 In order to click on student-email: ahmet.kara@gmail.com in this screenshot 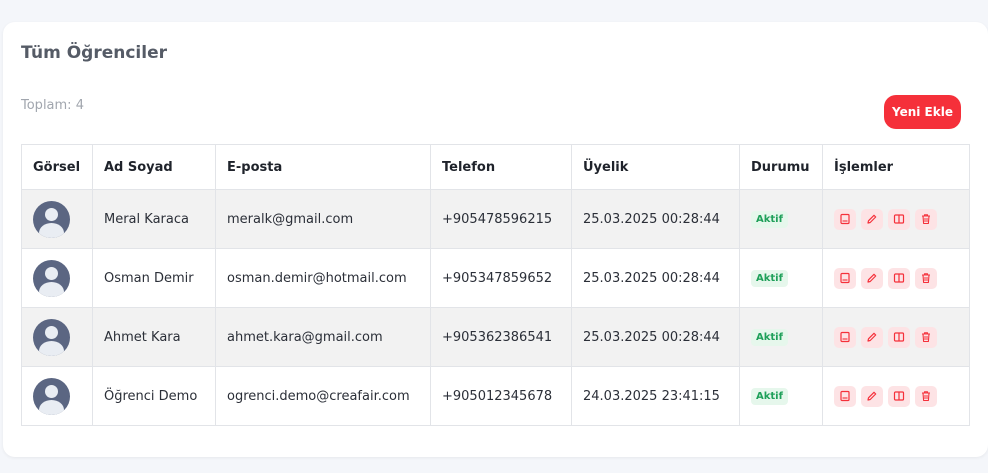, I will do `click(323, 337)`.